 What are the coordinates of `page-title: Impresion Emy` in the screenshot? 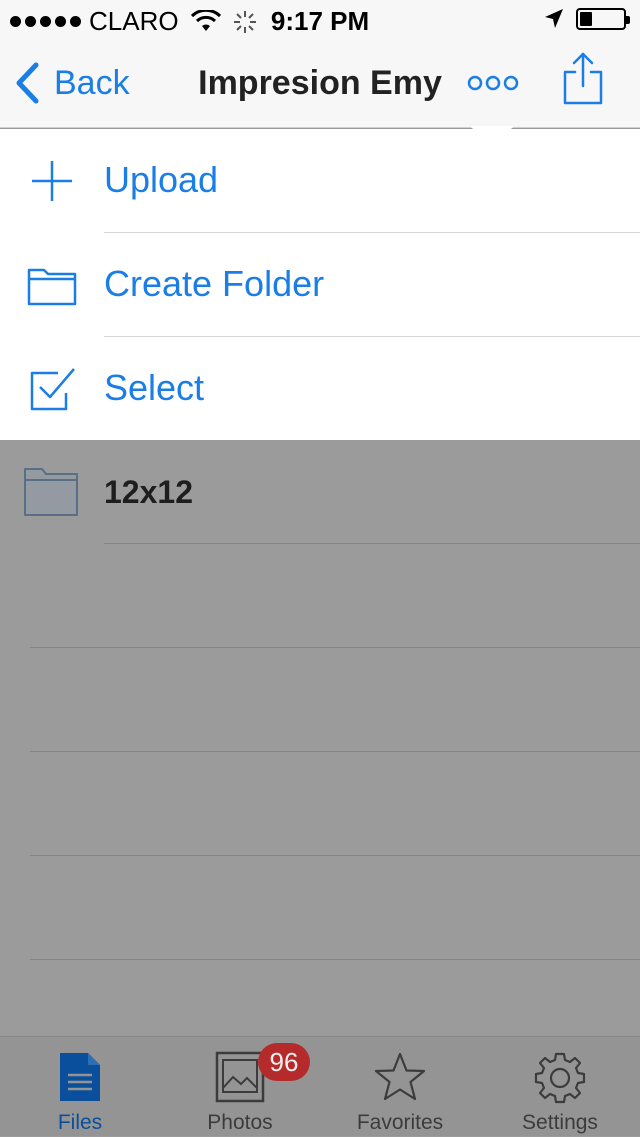 It's located at (320, 83).